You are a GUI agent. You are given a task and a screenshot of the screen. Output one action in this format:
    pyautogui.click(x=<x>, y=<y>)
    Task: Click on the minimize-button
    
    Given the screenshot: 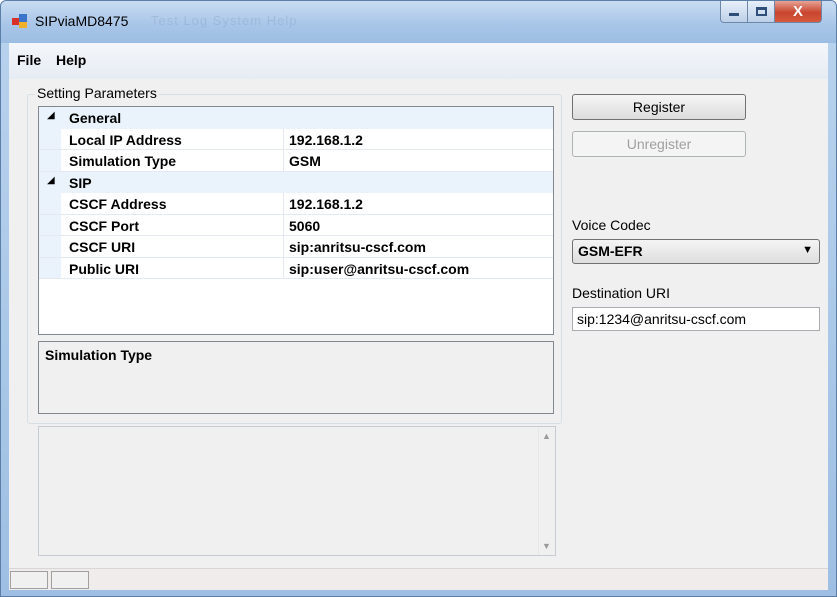 What is the action you would take?
    pyautogui.click(x=734, y=12)
    